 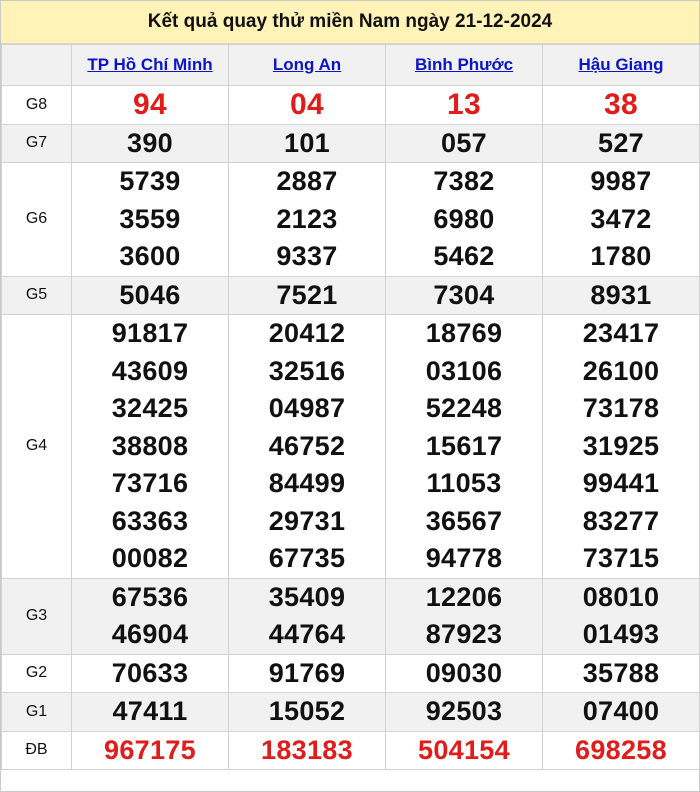 What do you see at coordinates (307, 181) in the screenshot?
I see `result-number: 2887` at bounding box center [307, 181].